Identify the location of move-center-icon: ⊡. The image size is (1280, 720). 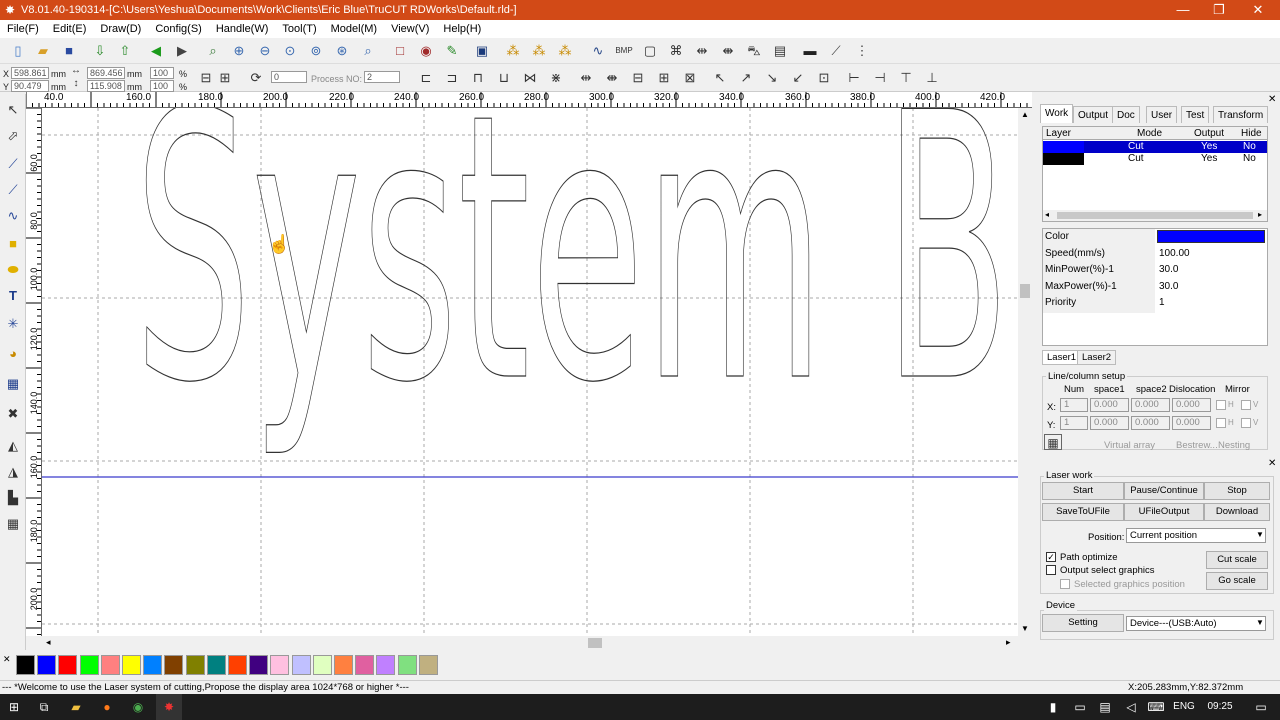
(824, 78).